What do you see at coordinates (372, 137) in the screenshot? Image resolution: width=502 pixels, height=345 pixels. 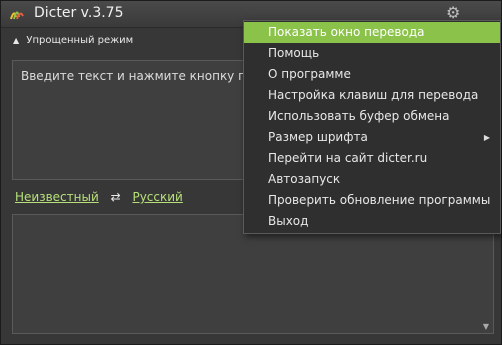 I see `menu-item-font-size: Размер шрифта ▶` at bounding box center [372, 137].